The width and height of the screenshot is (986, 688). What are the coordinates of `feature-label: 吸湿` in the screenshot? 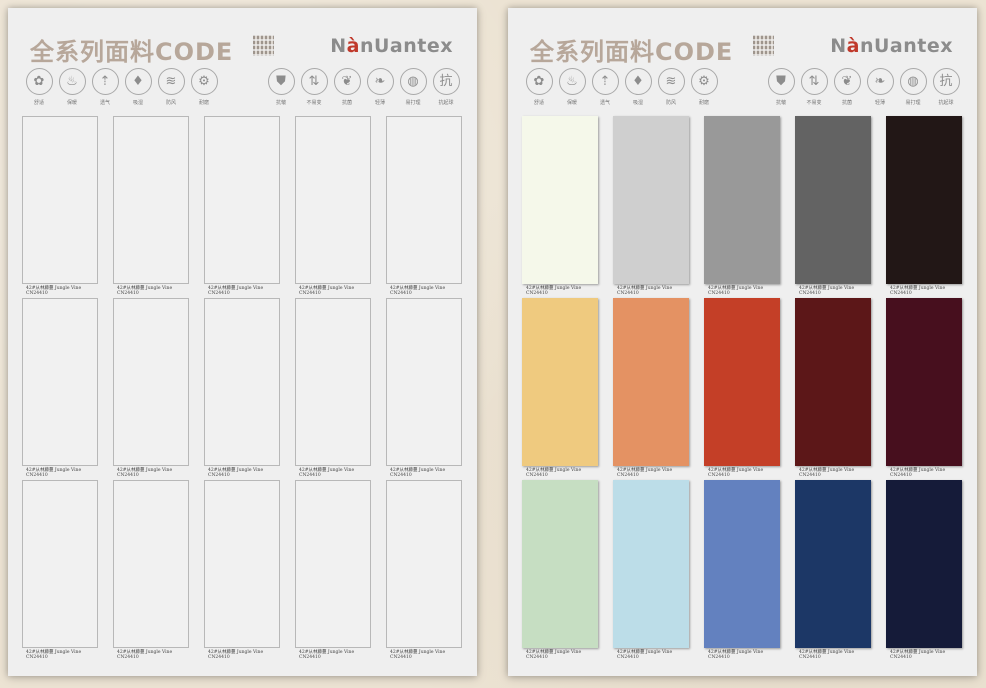 It's located at (137, 103).